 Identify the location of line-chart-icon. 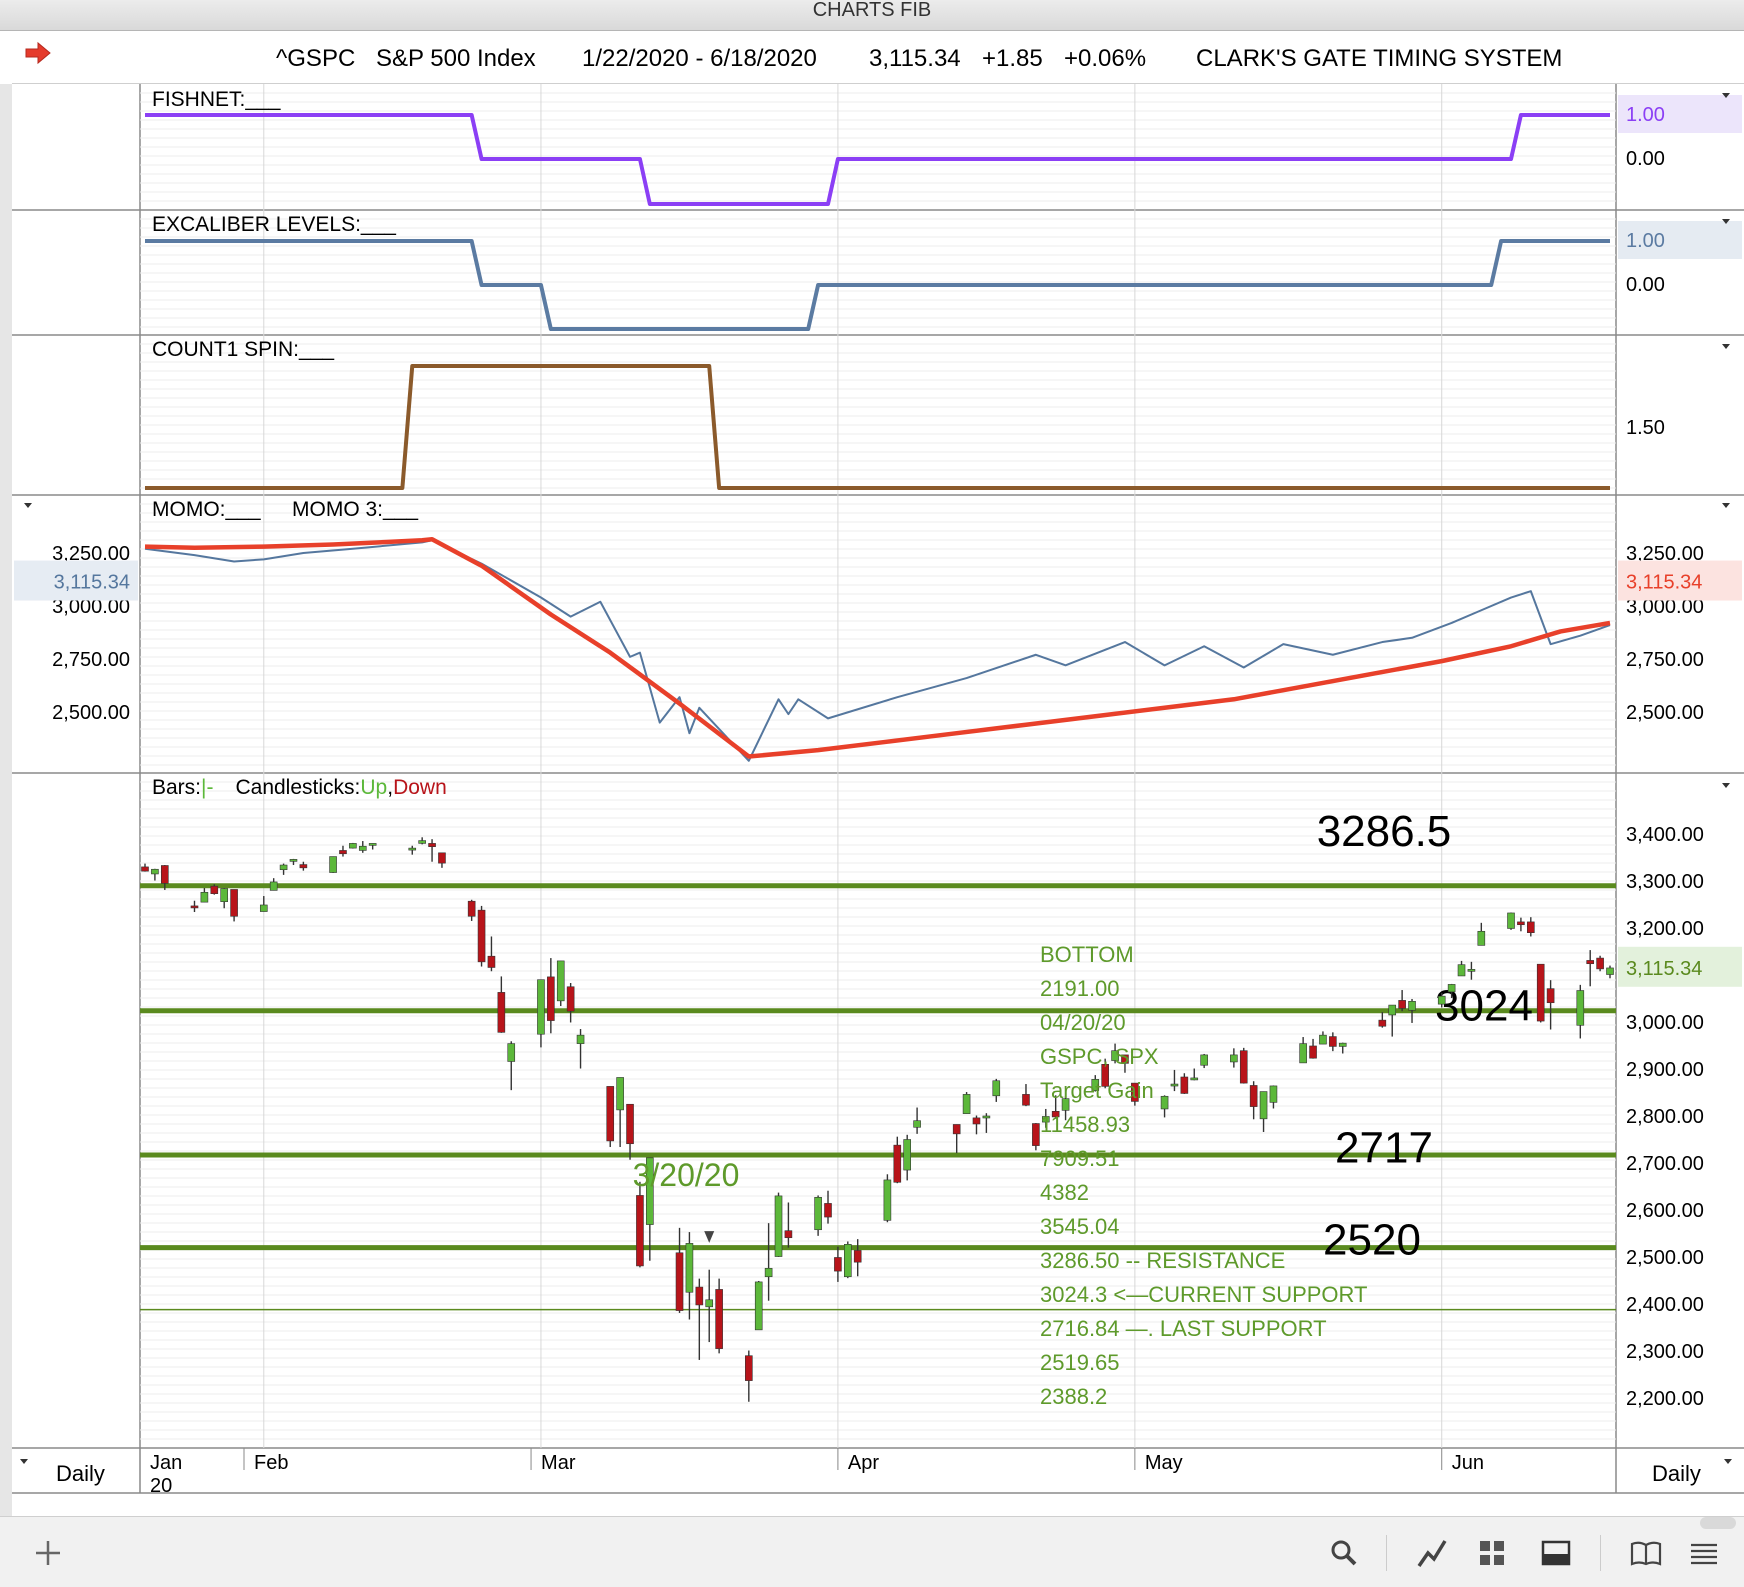
(1432, 1553).